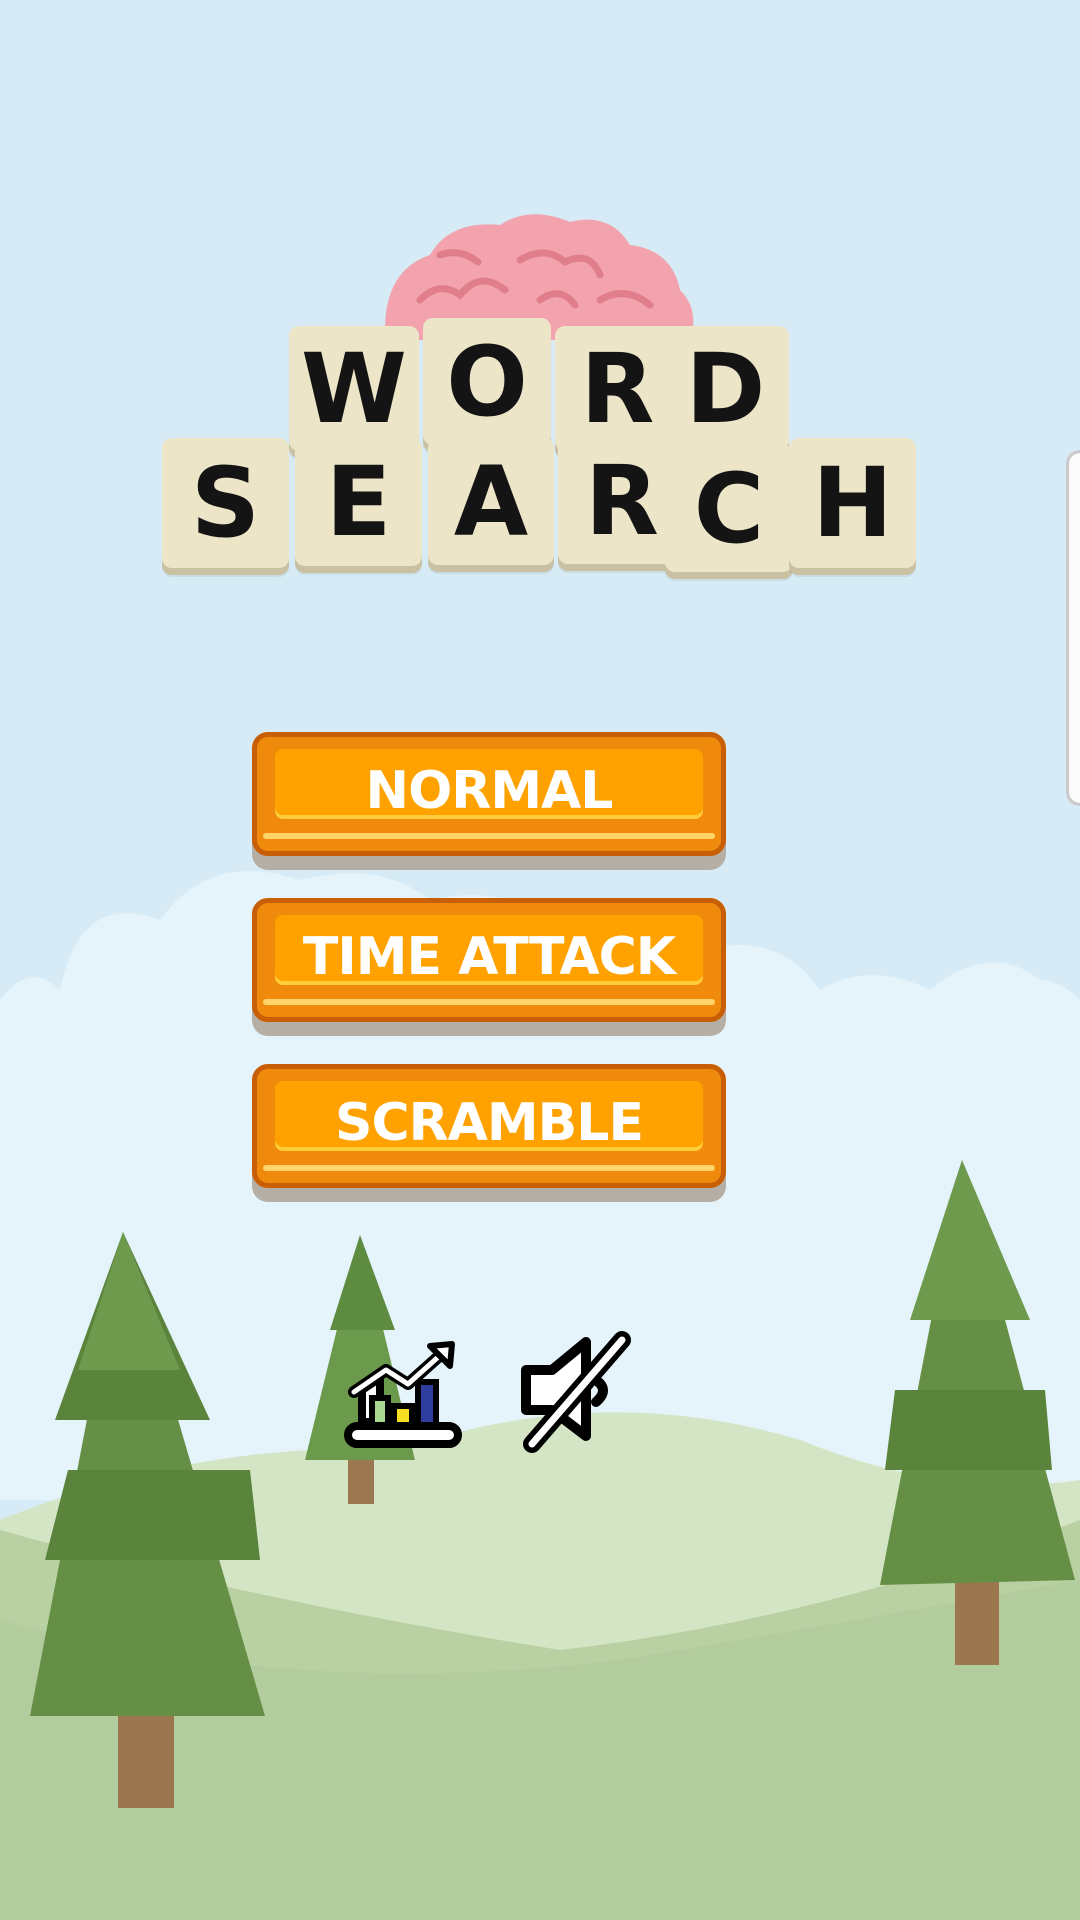 The width and height of the screenshot is (1080, 1920). Describe the element at coordinates (1073, 628) in the screenshot. I see `edge-panel-handle` at that location.